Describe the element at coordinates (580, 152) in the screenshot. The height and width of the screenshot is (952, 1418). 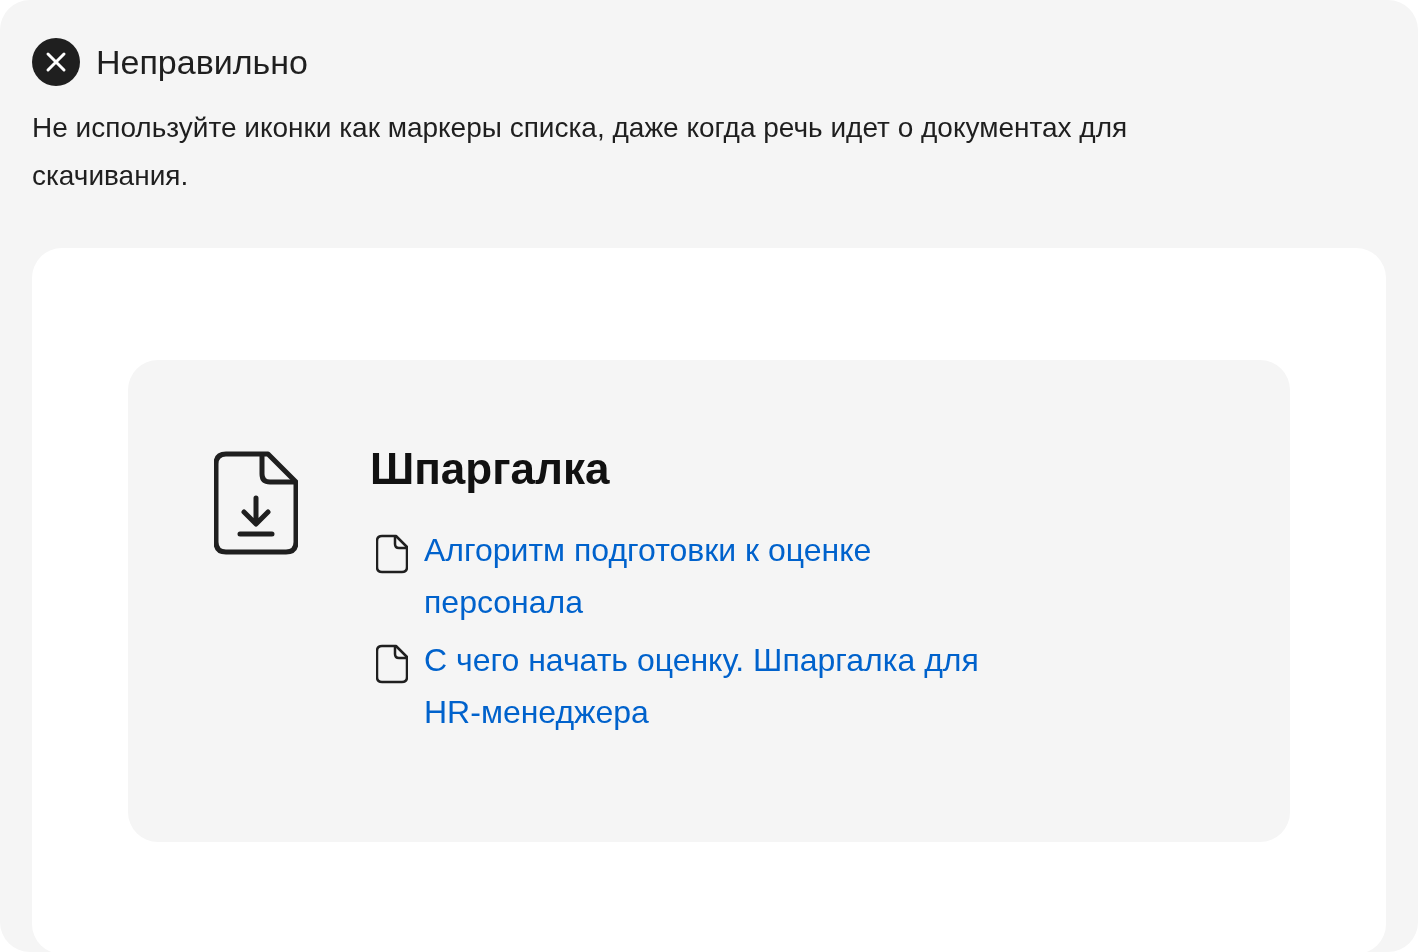
I see `description-text: Не используйте иконки как маркеры списка, даже когда речь идет о документах для скачивания.` at that location.